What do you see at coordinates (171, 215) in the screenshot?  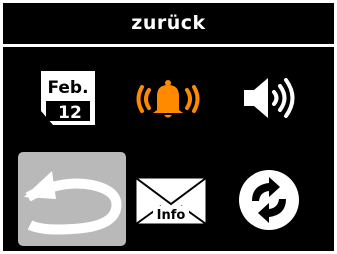 I see `info-label: Info` at bounding box center [171, 215].